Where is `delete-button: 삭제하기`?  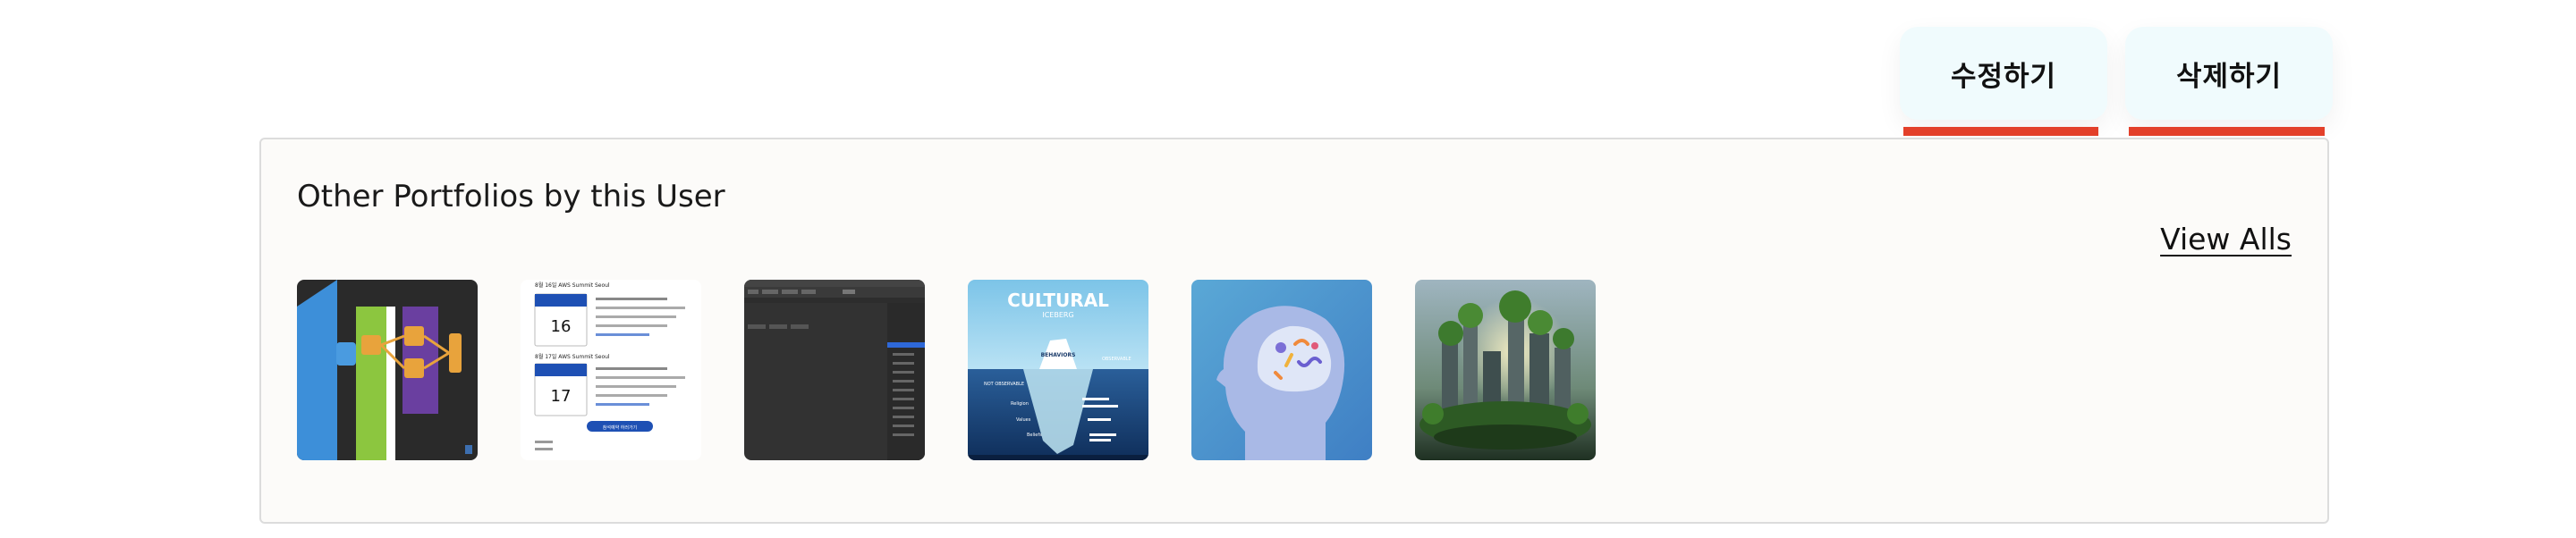 delete-button: 삭제하기 is located at coordinates (2229, 73).